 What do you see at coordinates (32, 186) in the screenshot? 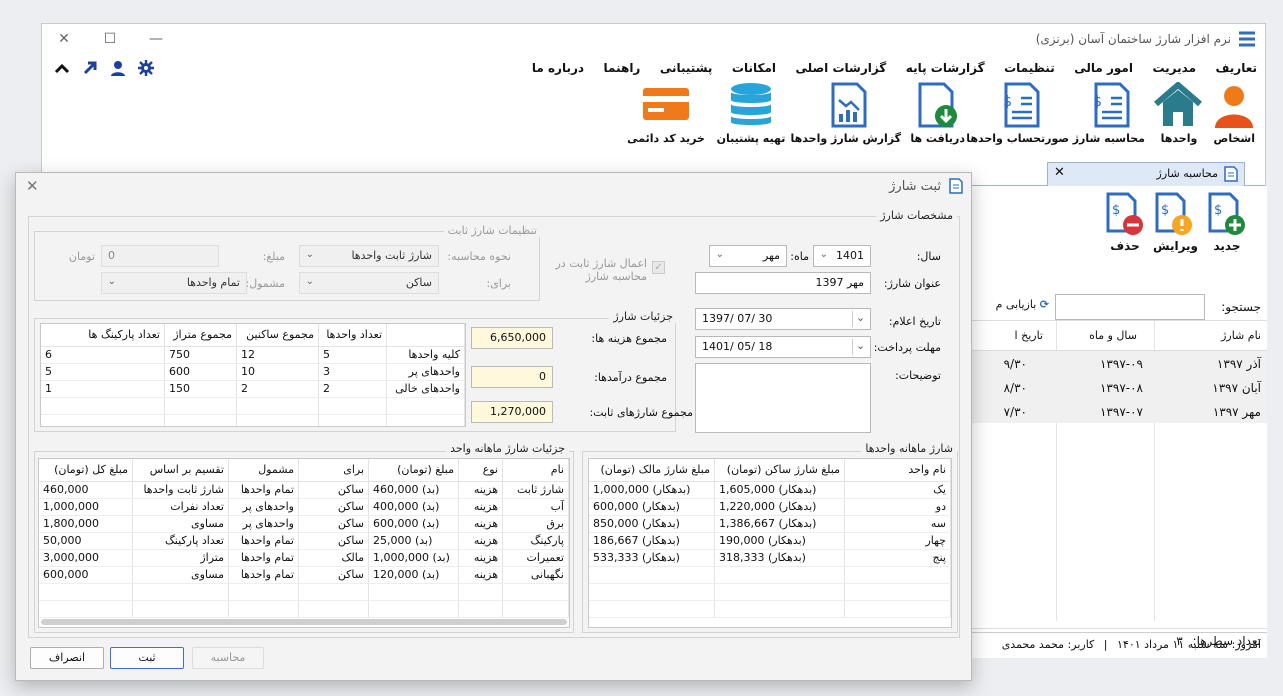
I see `dialog-close-icon: ✕` at bounding box center [32, 186].